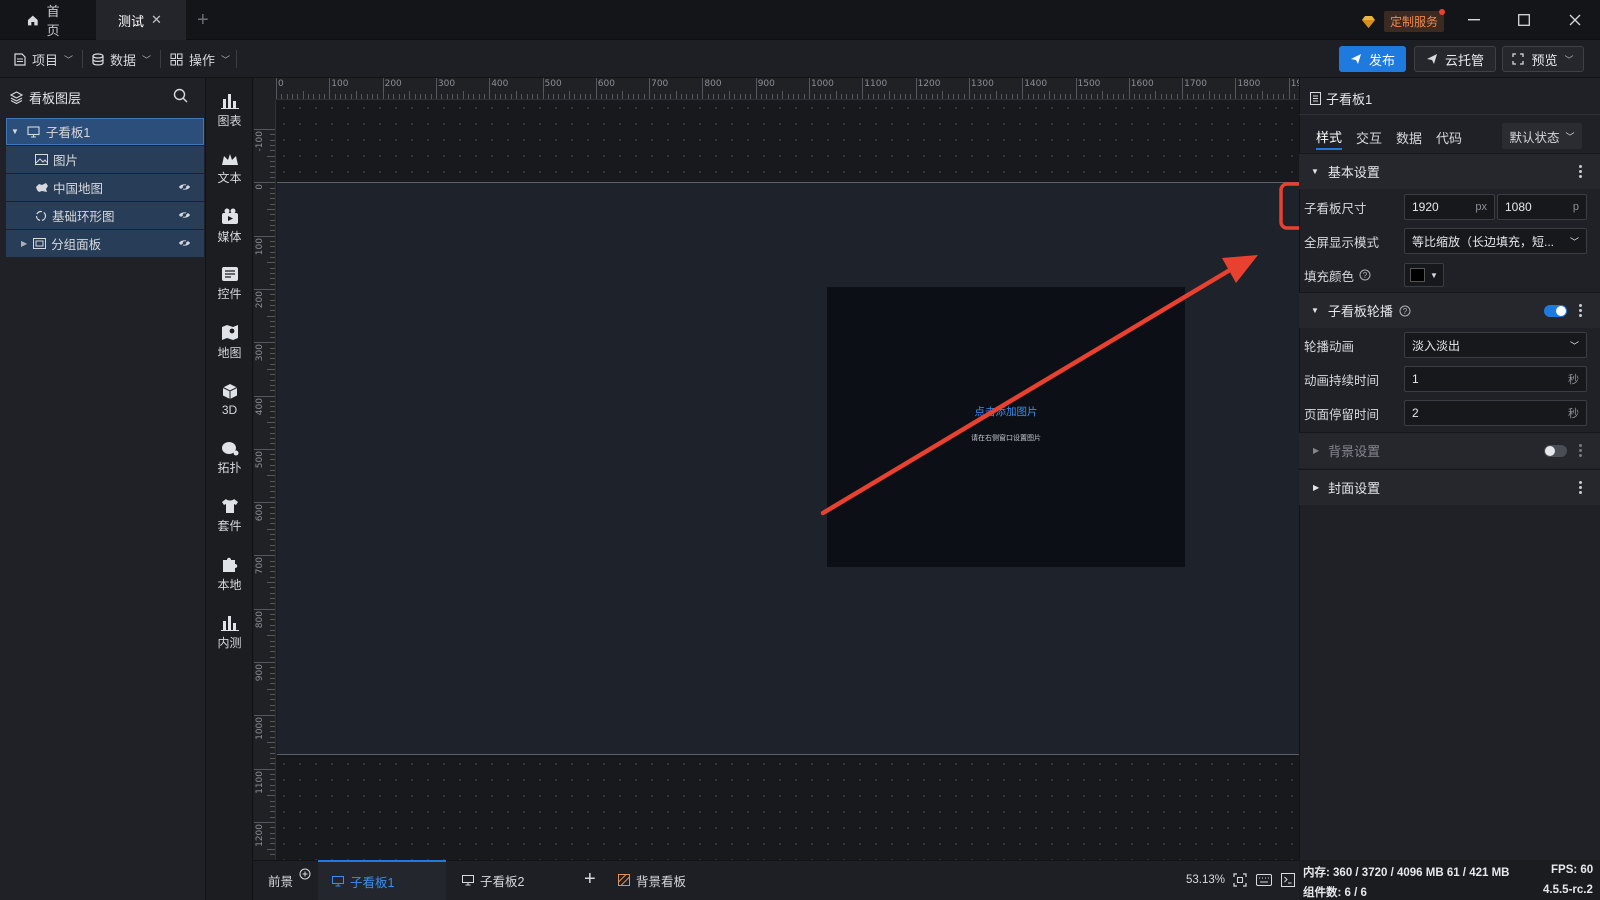  I want to click on carousel-animation-label: 轮播动画, so click(1329, 346).